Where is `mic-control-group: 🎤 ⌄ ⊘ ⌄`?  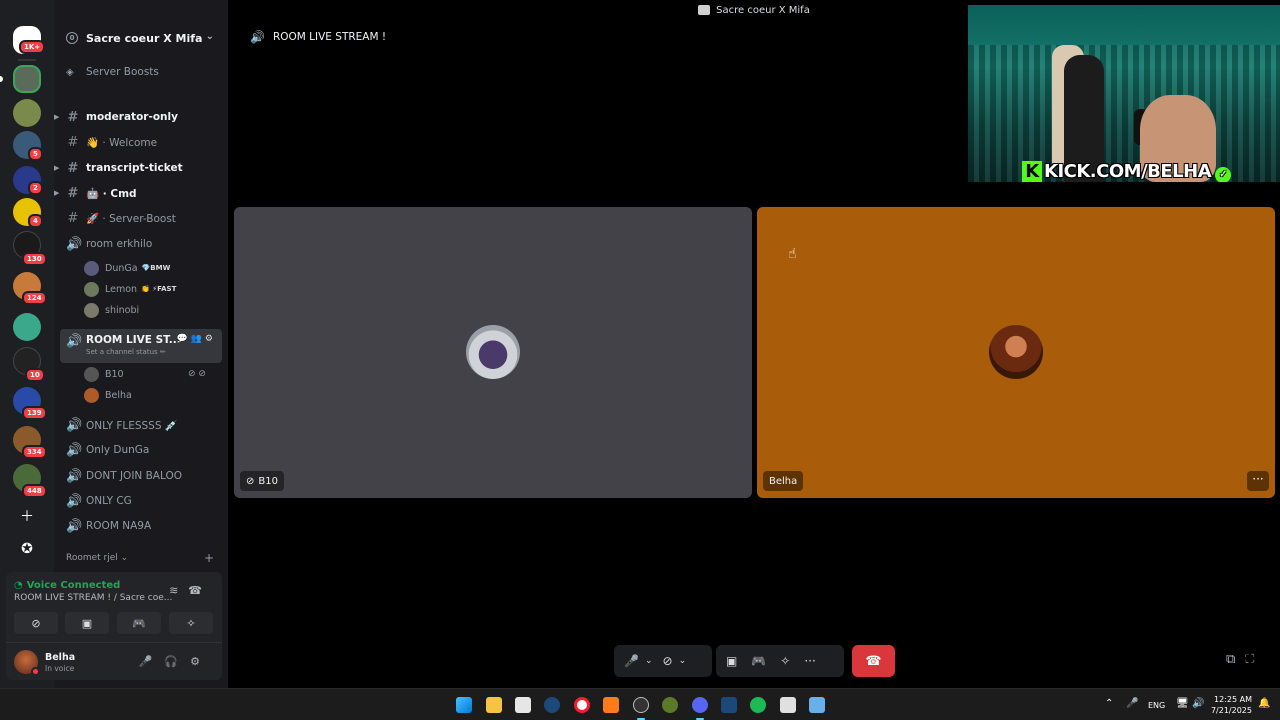
mic-control-group: 🎤 ⌄ ⊘ ⌄ is located at coordinates (663, 661).